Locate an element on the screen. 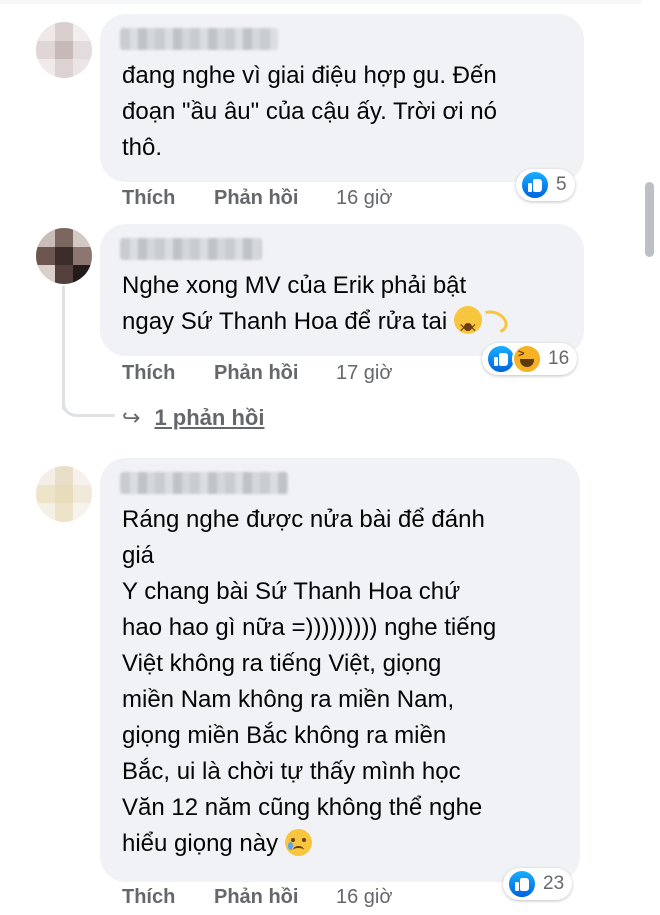 The width and height of the screenshot is (660, 915). reaction-summary: 16 is located at coordinates (530, 359).